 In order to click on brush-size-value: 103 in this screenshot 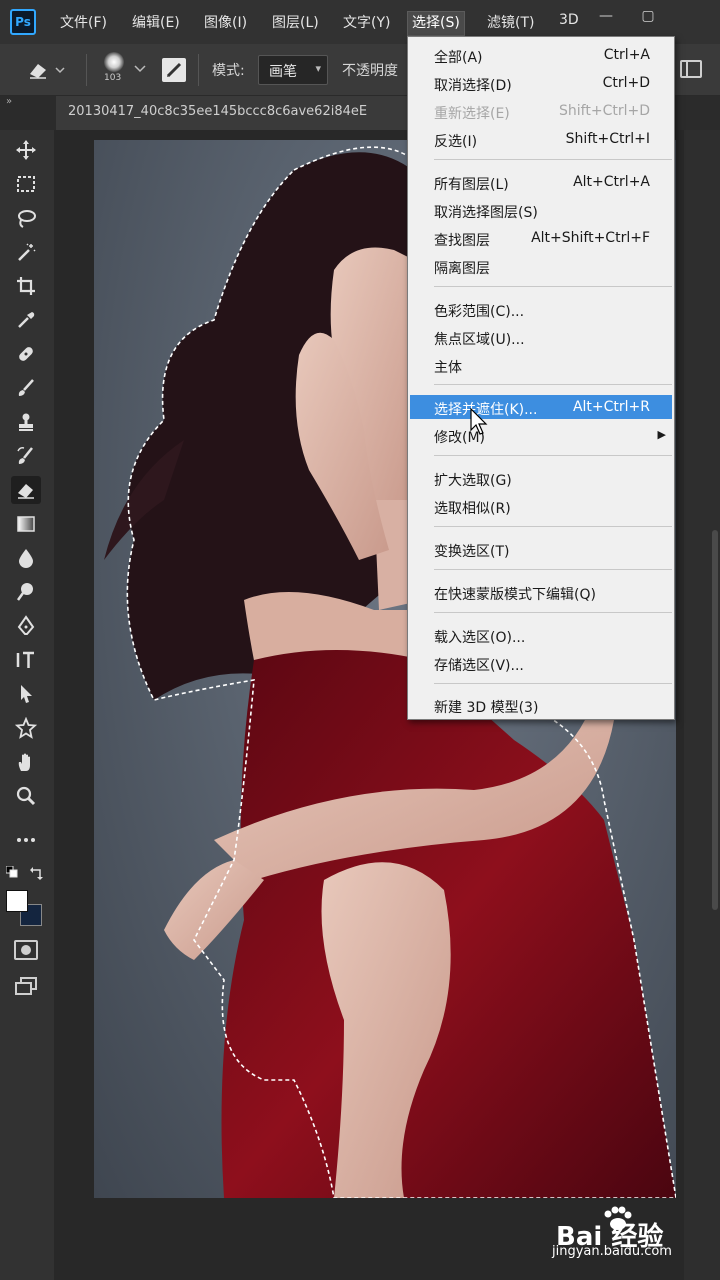, I will do `click(113, 78)`.